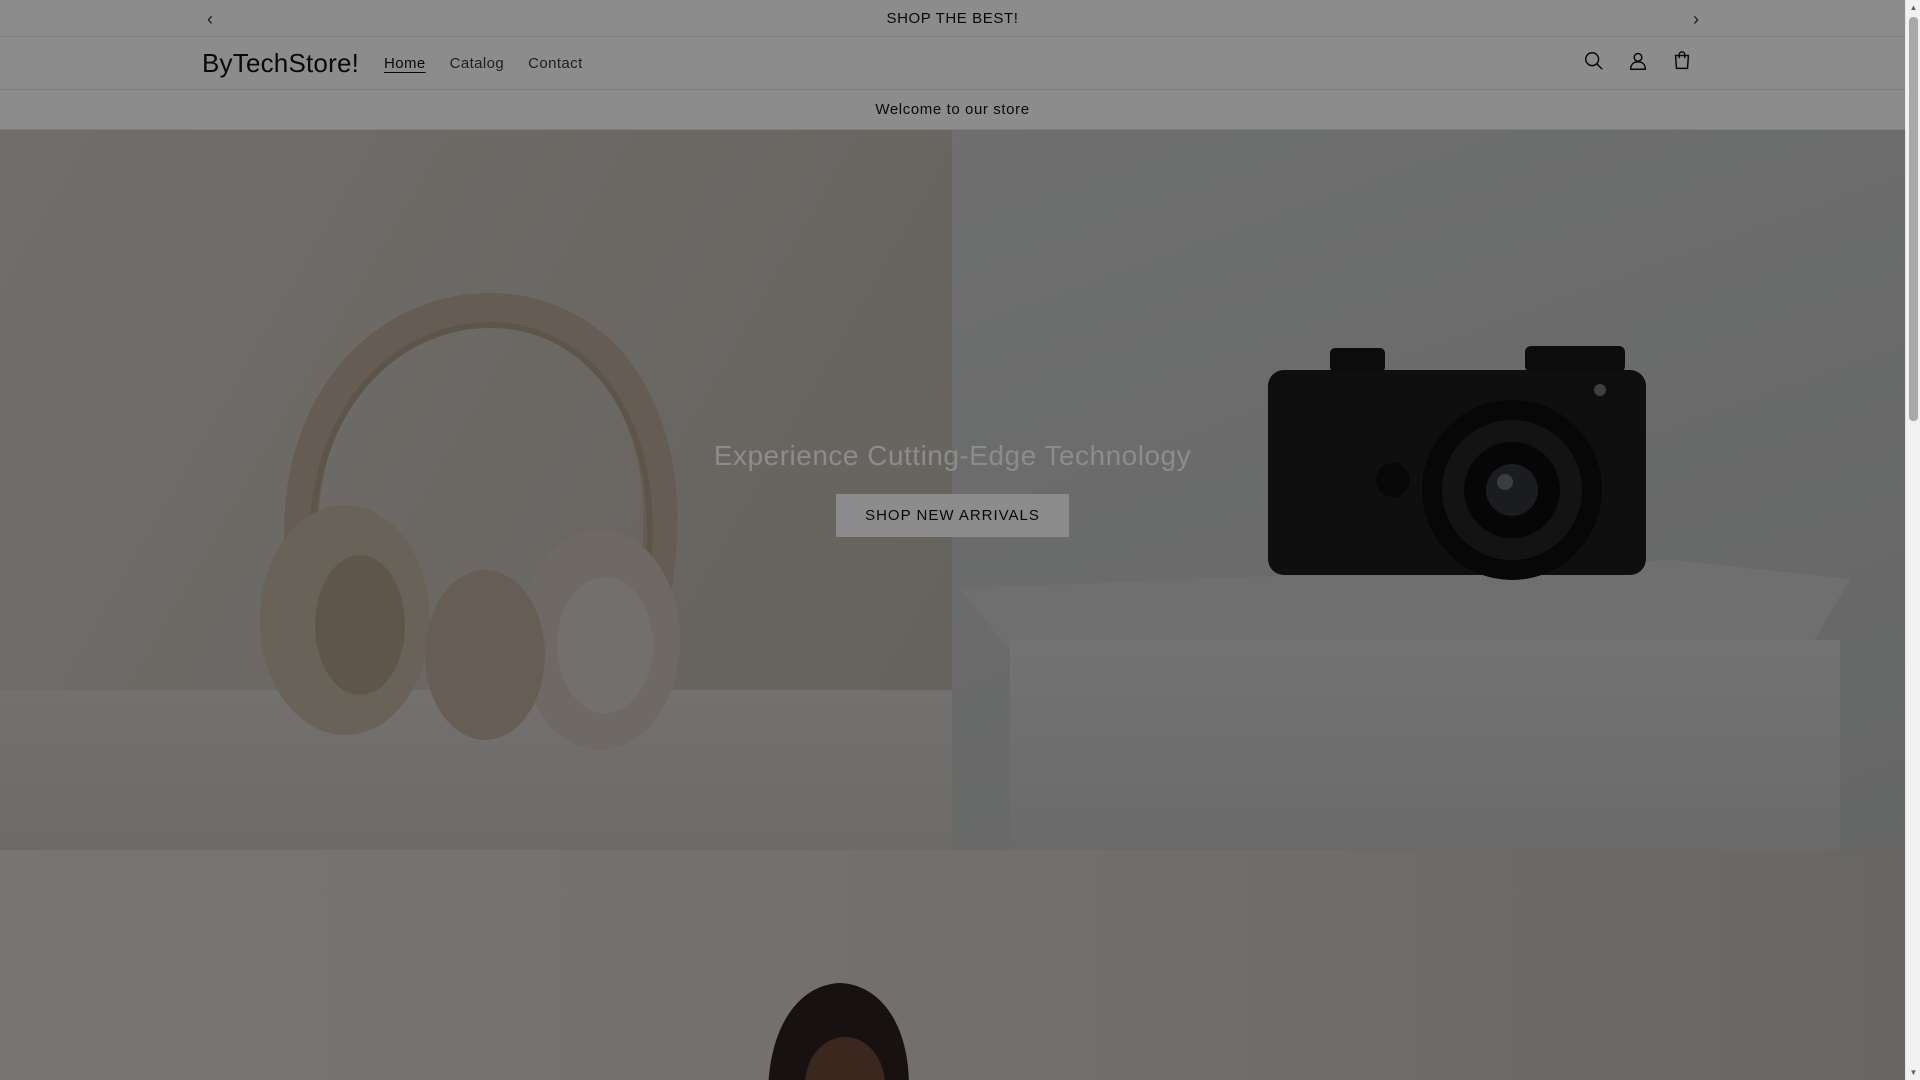 The width and height of the screenshot is (1920, 1080). I want to click on scrollbar-thumb, so click(1913, 219).